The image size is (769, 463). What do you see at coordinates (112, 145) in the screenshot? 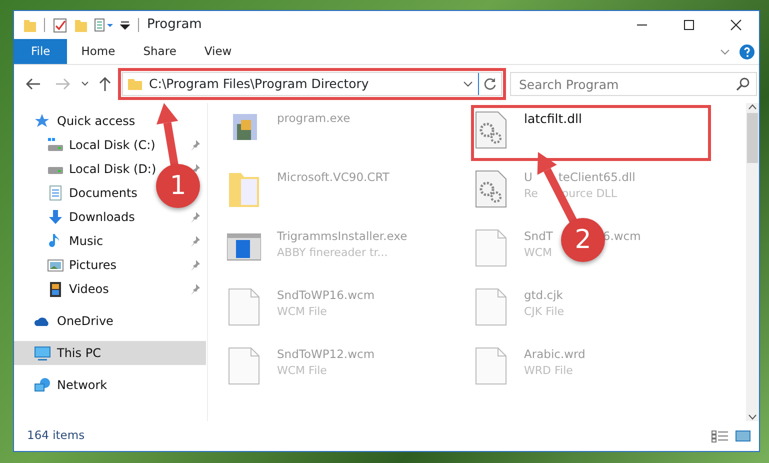
I see `sidebar-label: Local Disk (C:)` at bounding box center [112, 145].